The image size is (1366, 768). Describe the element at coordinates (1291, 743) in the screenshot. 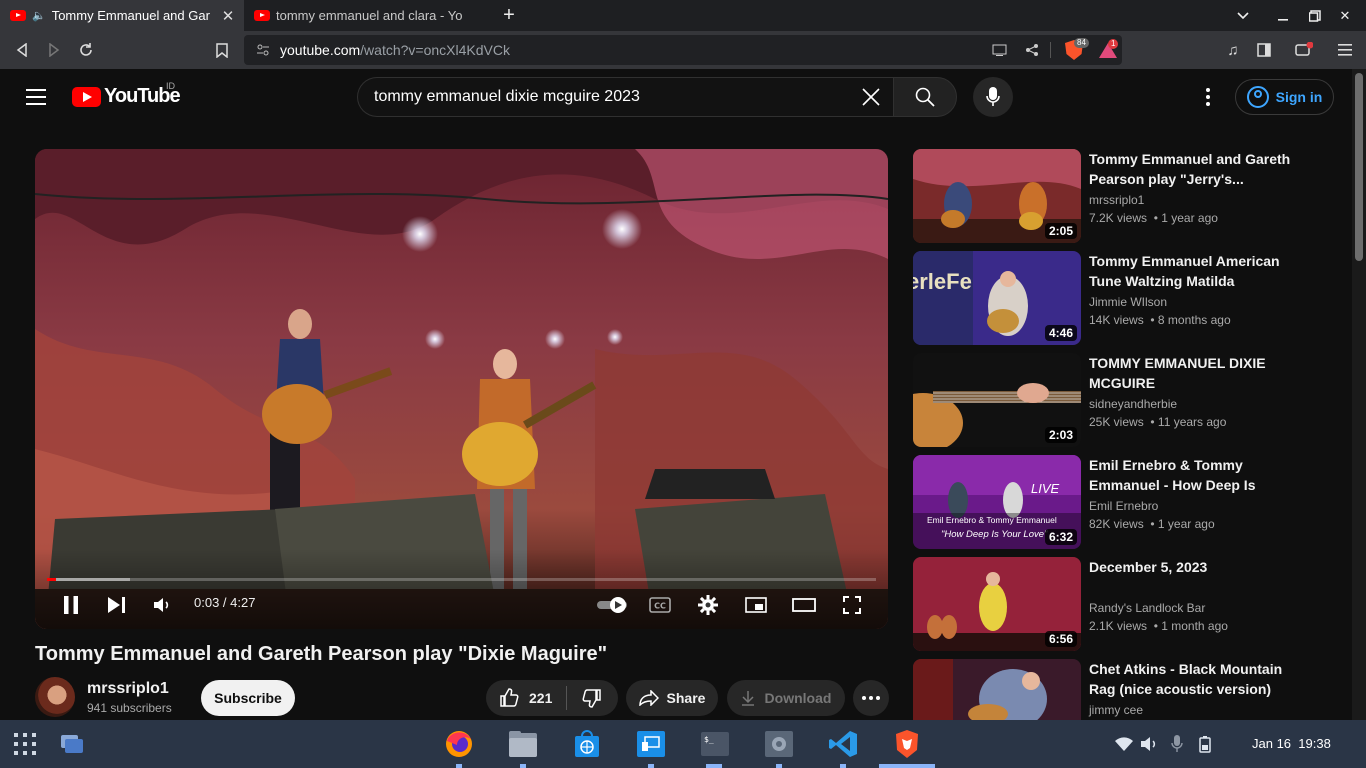

I see `taskbar-clock: Jan 16 19:38` at that location.